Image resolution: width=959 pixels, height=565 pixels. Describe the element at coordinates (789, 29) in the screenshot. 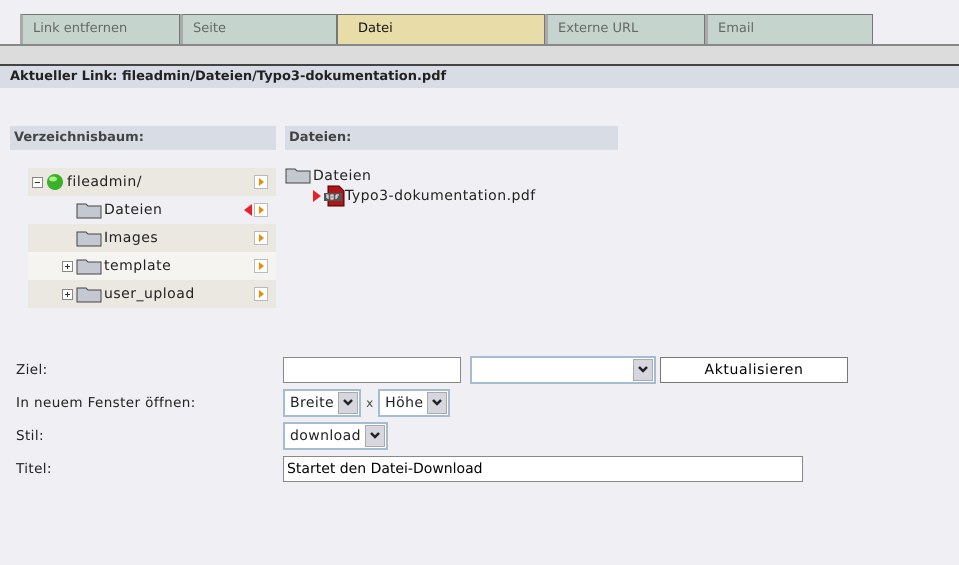

I see `tab: Email` at that location.